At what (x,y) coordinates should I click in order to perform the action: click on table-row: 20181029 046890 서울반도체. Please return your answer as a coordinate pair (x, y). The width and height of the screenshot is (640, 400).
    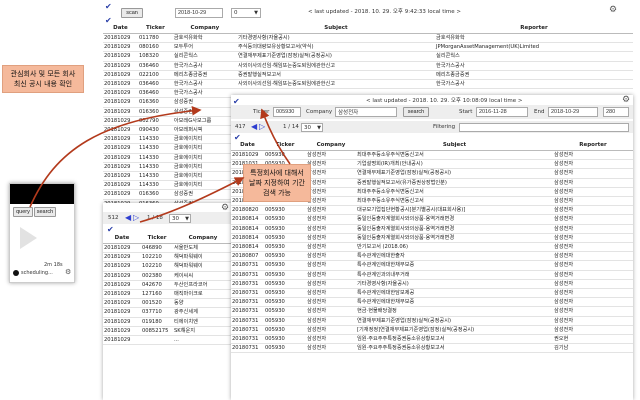
    Looking at the image, I should click on (168, 248).